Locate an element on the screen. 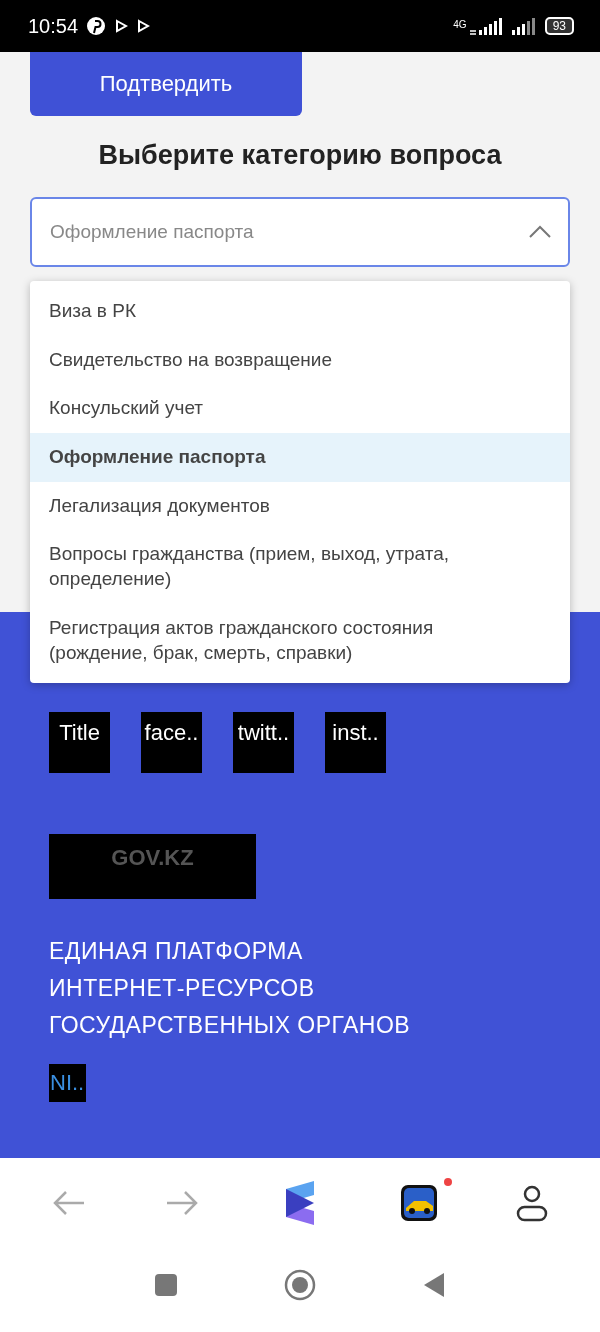 Image resolution: width=600 pixels, height=1332 pixels. clock: 10:54 is located at coordinates (53, 26).